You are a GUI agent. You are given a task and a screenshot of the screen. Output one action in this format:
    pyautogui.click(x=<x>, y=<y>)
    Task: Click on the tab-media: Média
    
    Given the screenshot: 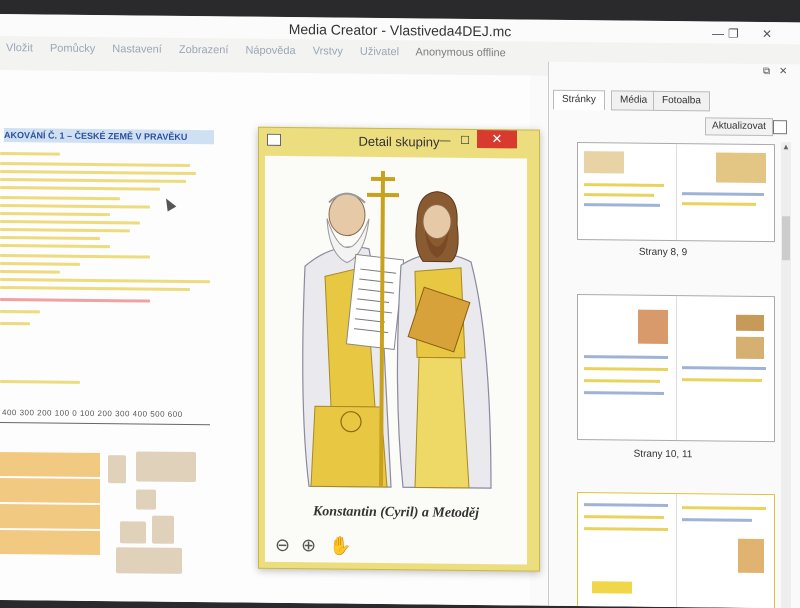 What is the action you would take?
    pyautogui.click(x=633, y=100)
    